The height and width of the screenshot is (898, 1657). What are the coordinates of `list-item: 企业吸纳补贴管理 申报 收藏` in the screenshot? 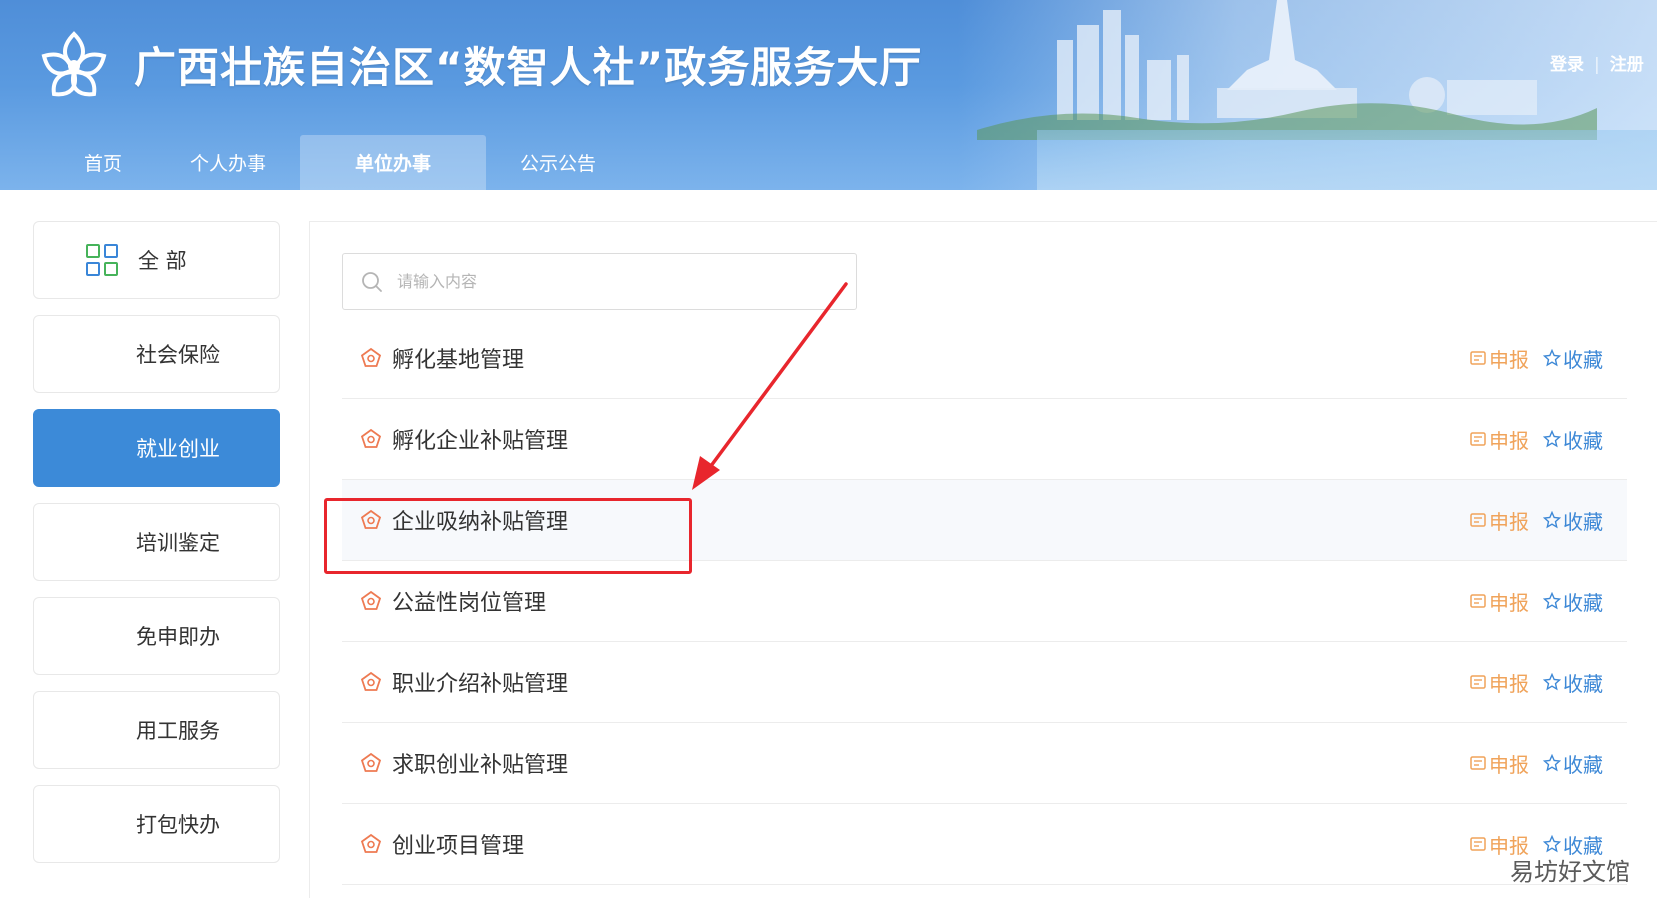 It's located at (984, 520).